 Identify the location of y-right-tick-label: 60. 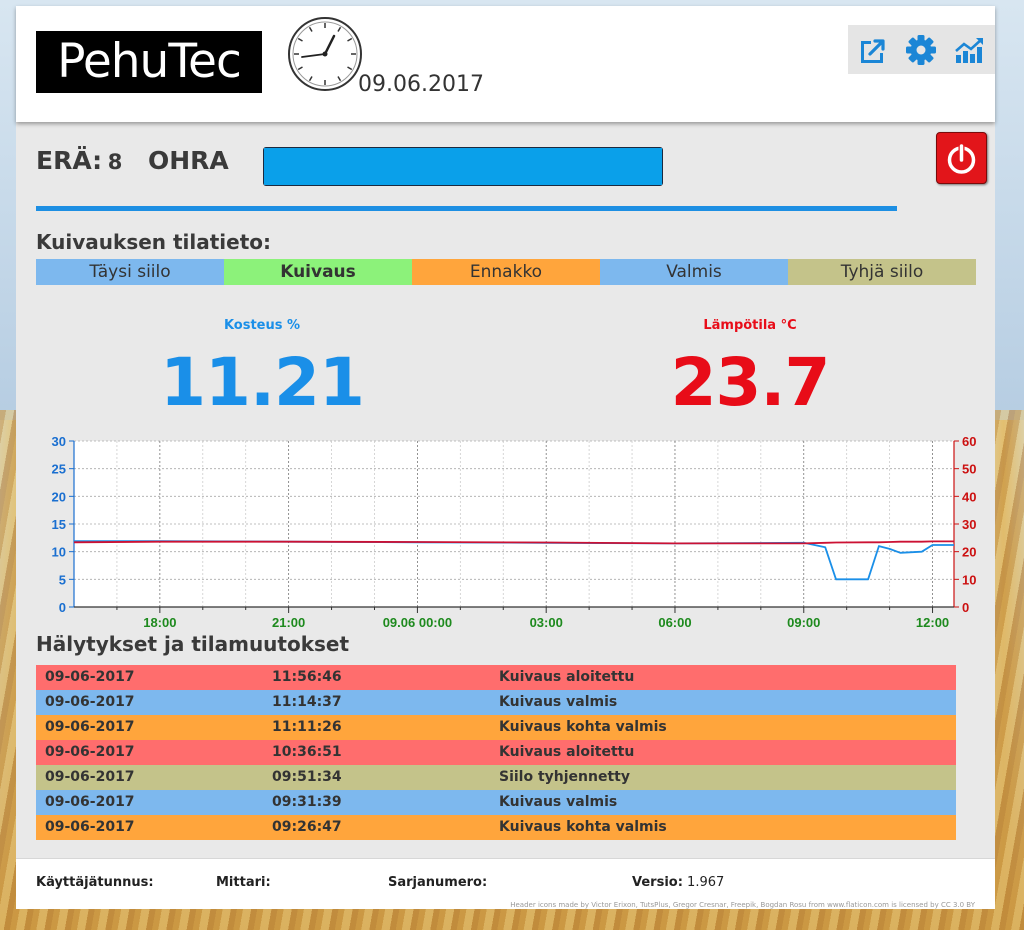
(969, 441).